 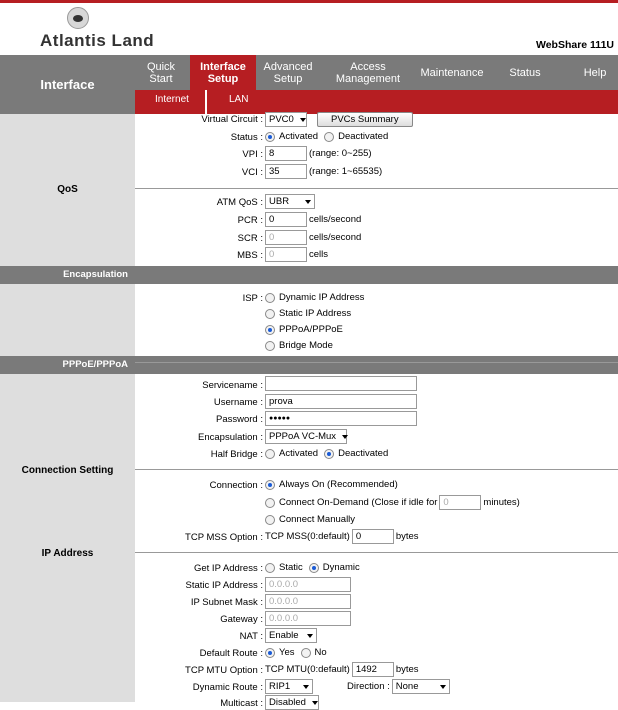 What do you see at coordinates (228, 568) in the screenshot?
I see `getip-label: Get IP Address :` at bounding box center [228, 568].